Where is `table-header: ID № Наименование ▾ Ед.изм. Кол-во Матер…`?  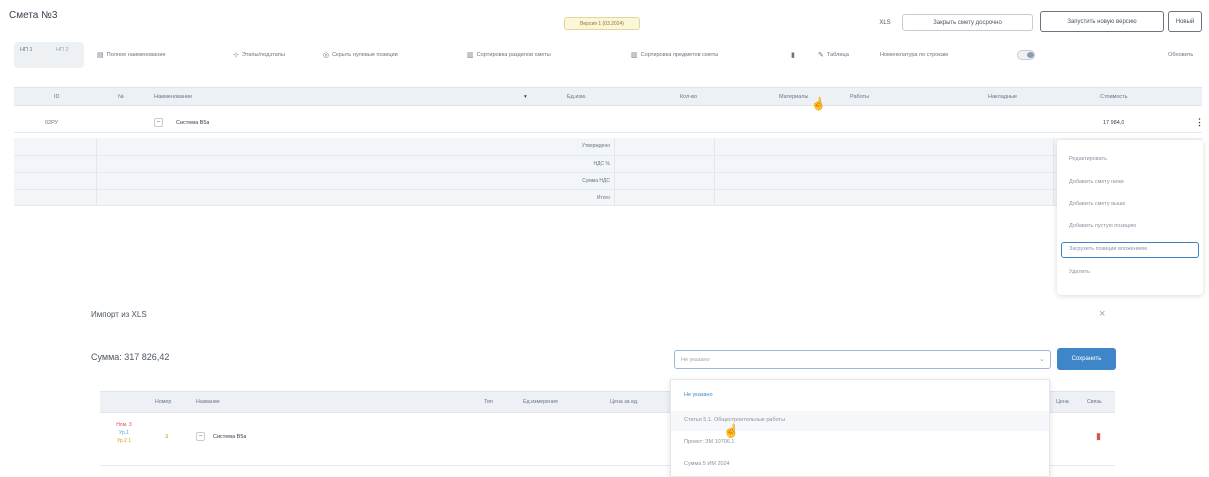 table-header: ID № Наименование ▾ Ед.изм. Кол-во Матер… is located at coordinates (608, 96).